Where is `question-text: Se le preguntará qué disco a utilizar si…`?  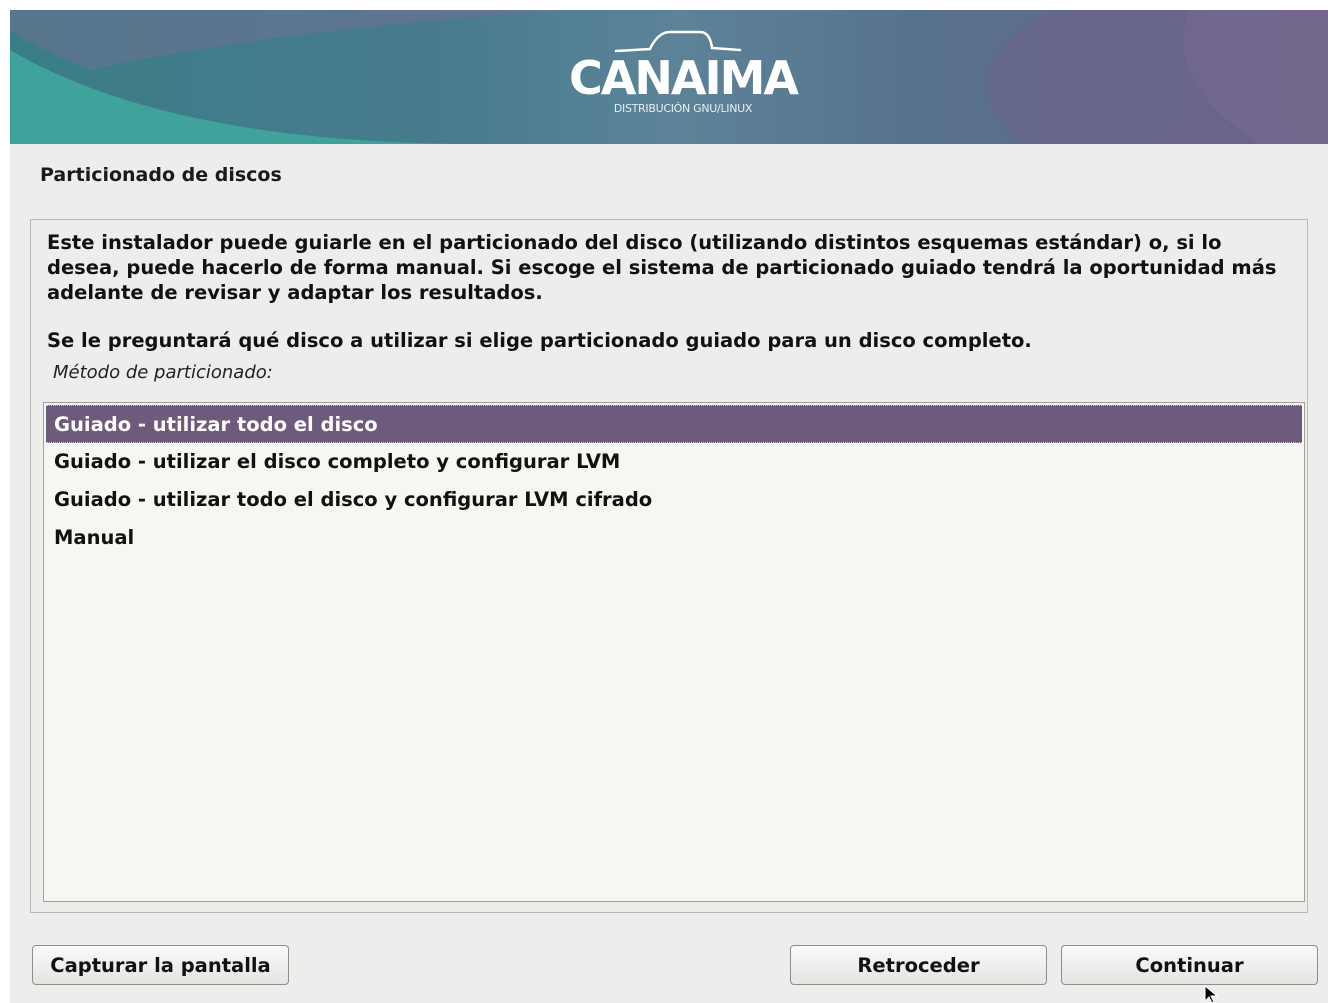 question-text: Se le preguntará qué disco a utilizar si… is located at coordinates (539, 340).